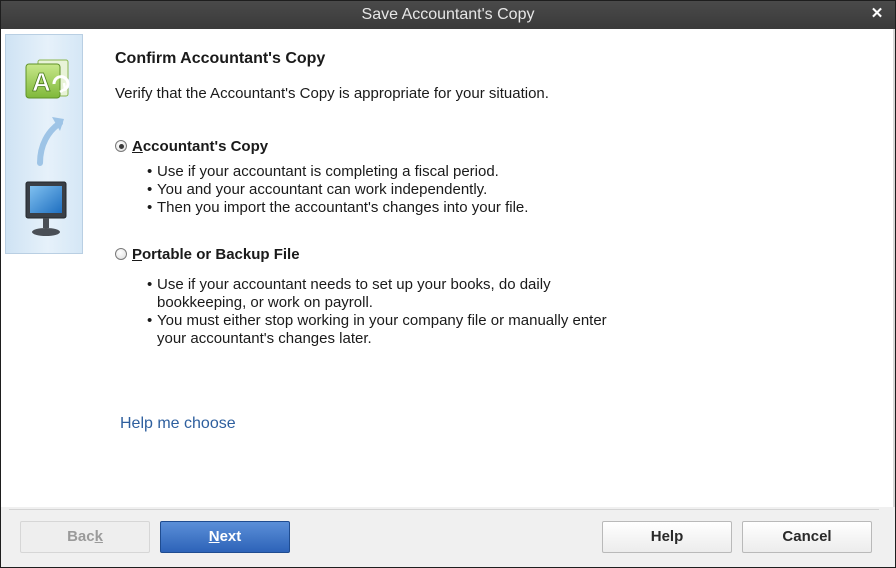 The height and width of the screenshot is (568, 896). Describe the element at coordinates (121, 146) in the screenshot. I see `radio-accountants-copy` at that location.